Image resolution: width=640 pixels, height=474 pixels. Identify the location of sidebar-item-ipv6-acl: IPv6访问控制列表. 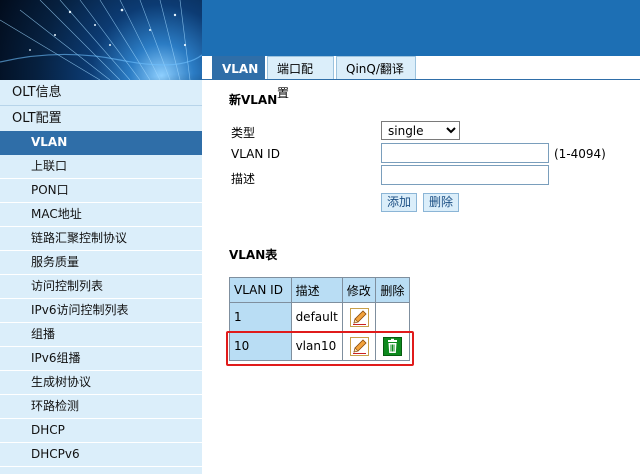
(101, 311).